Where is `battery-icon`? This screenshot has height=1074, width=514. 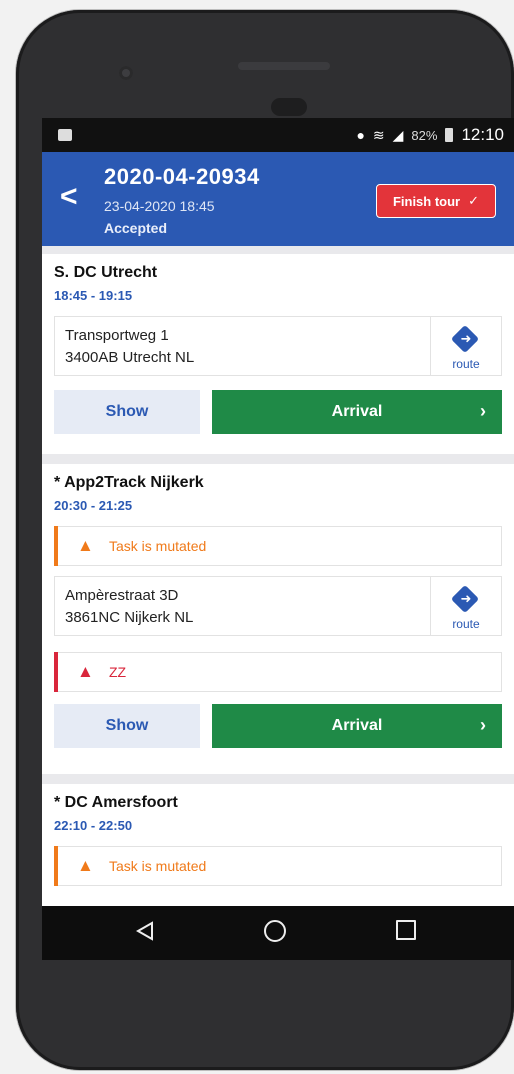 battery-icon is located at coordinates (449, 135).